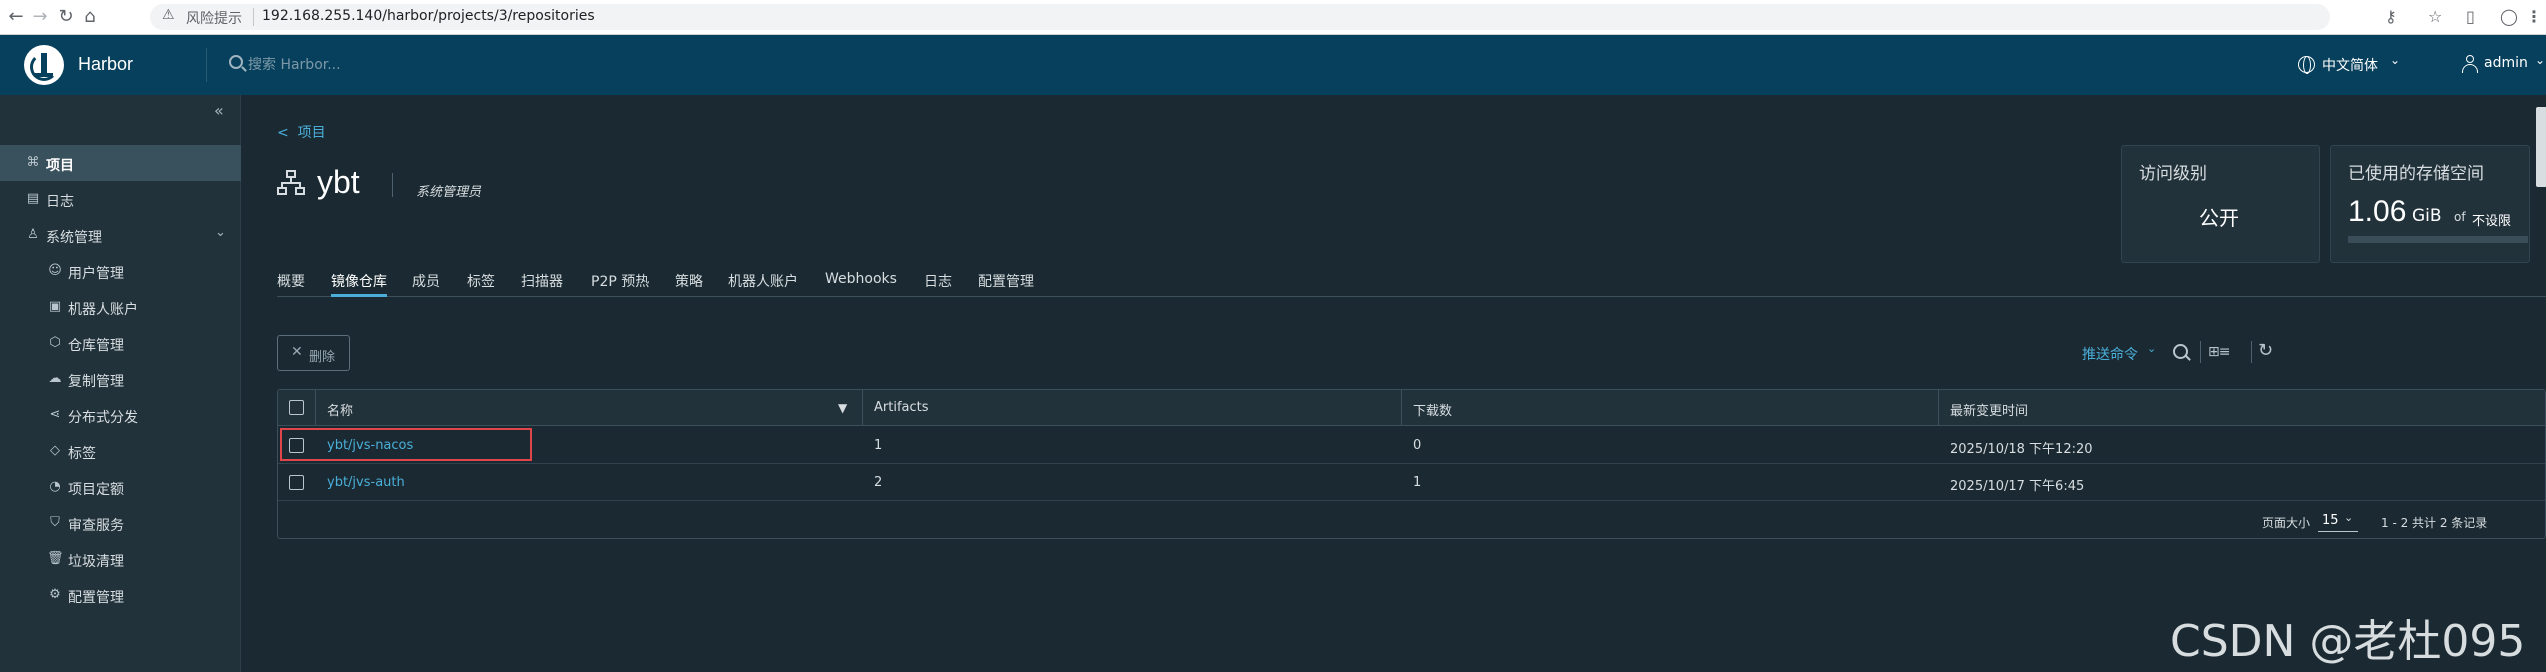 This screenshot has height=672, width=2546. What do you see at coordinates (40, 17) in the screenshot?
I see `forward-arrow-icon: →` at bounding box center [40, 17].